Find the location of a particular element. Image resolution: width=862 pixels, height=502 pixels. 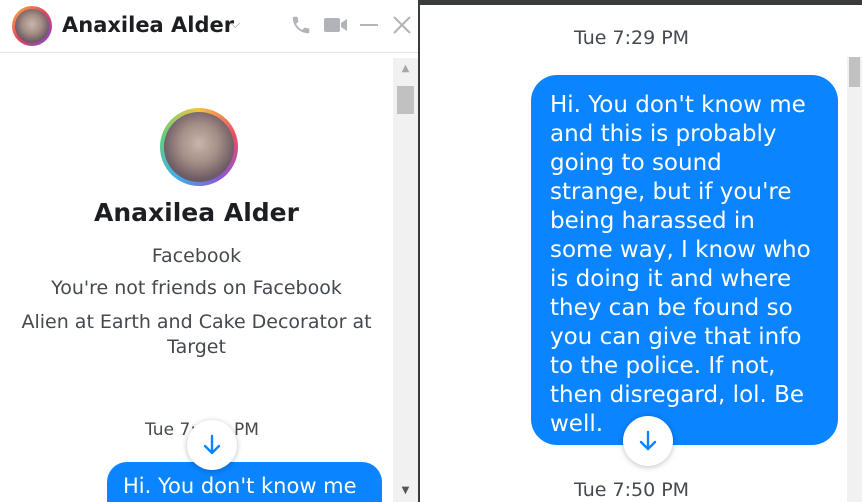

message-bubble: Hi. You don't know me is located at coordinates (244, 482).